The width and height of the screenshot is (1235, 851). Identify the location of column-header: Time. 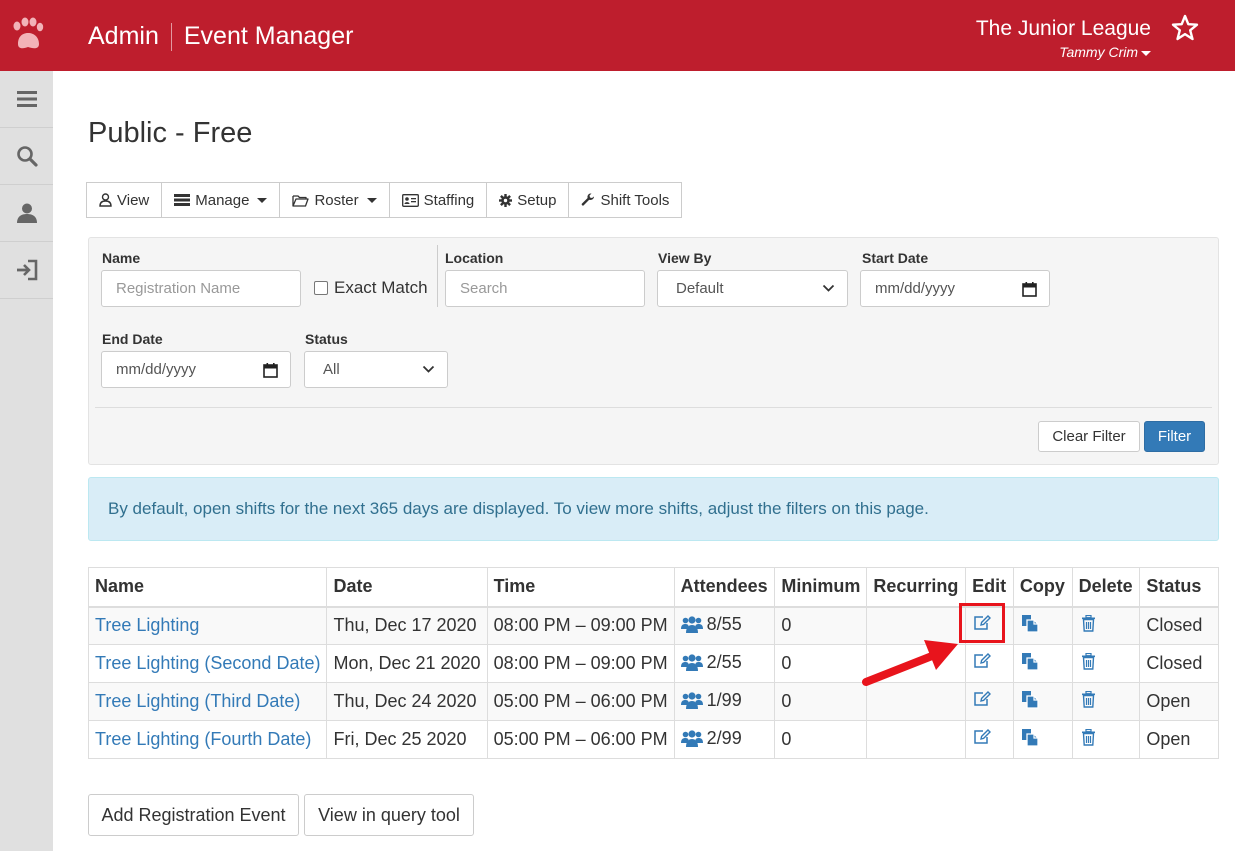
(580, 587).